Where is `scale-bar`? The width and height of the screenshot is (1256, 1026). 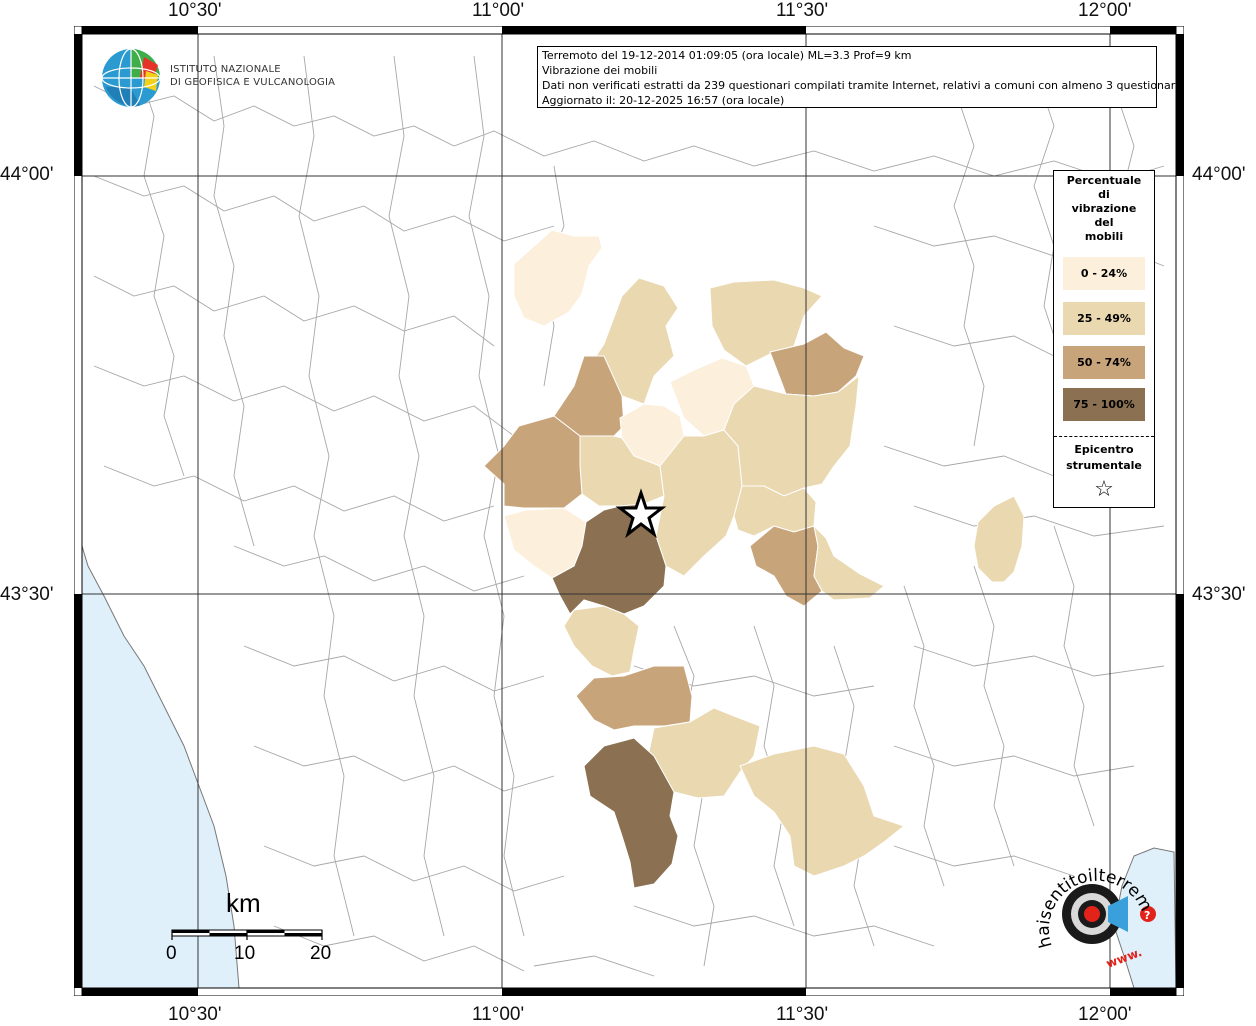
scale-bar is located at coordinates (247, 934).